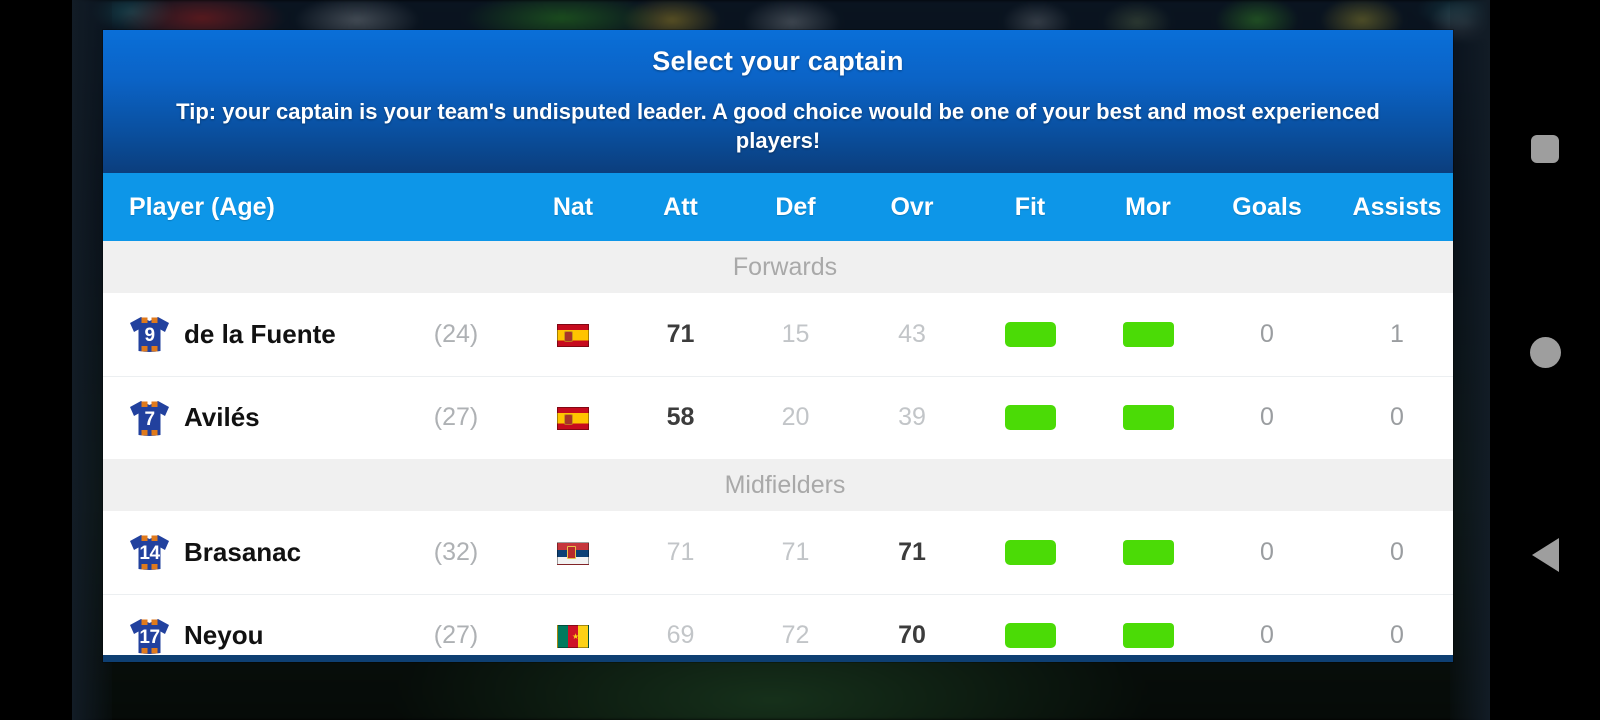  I want to click on stat-def: 20, so click(795, 417).